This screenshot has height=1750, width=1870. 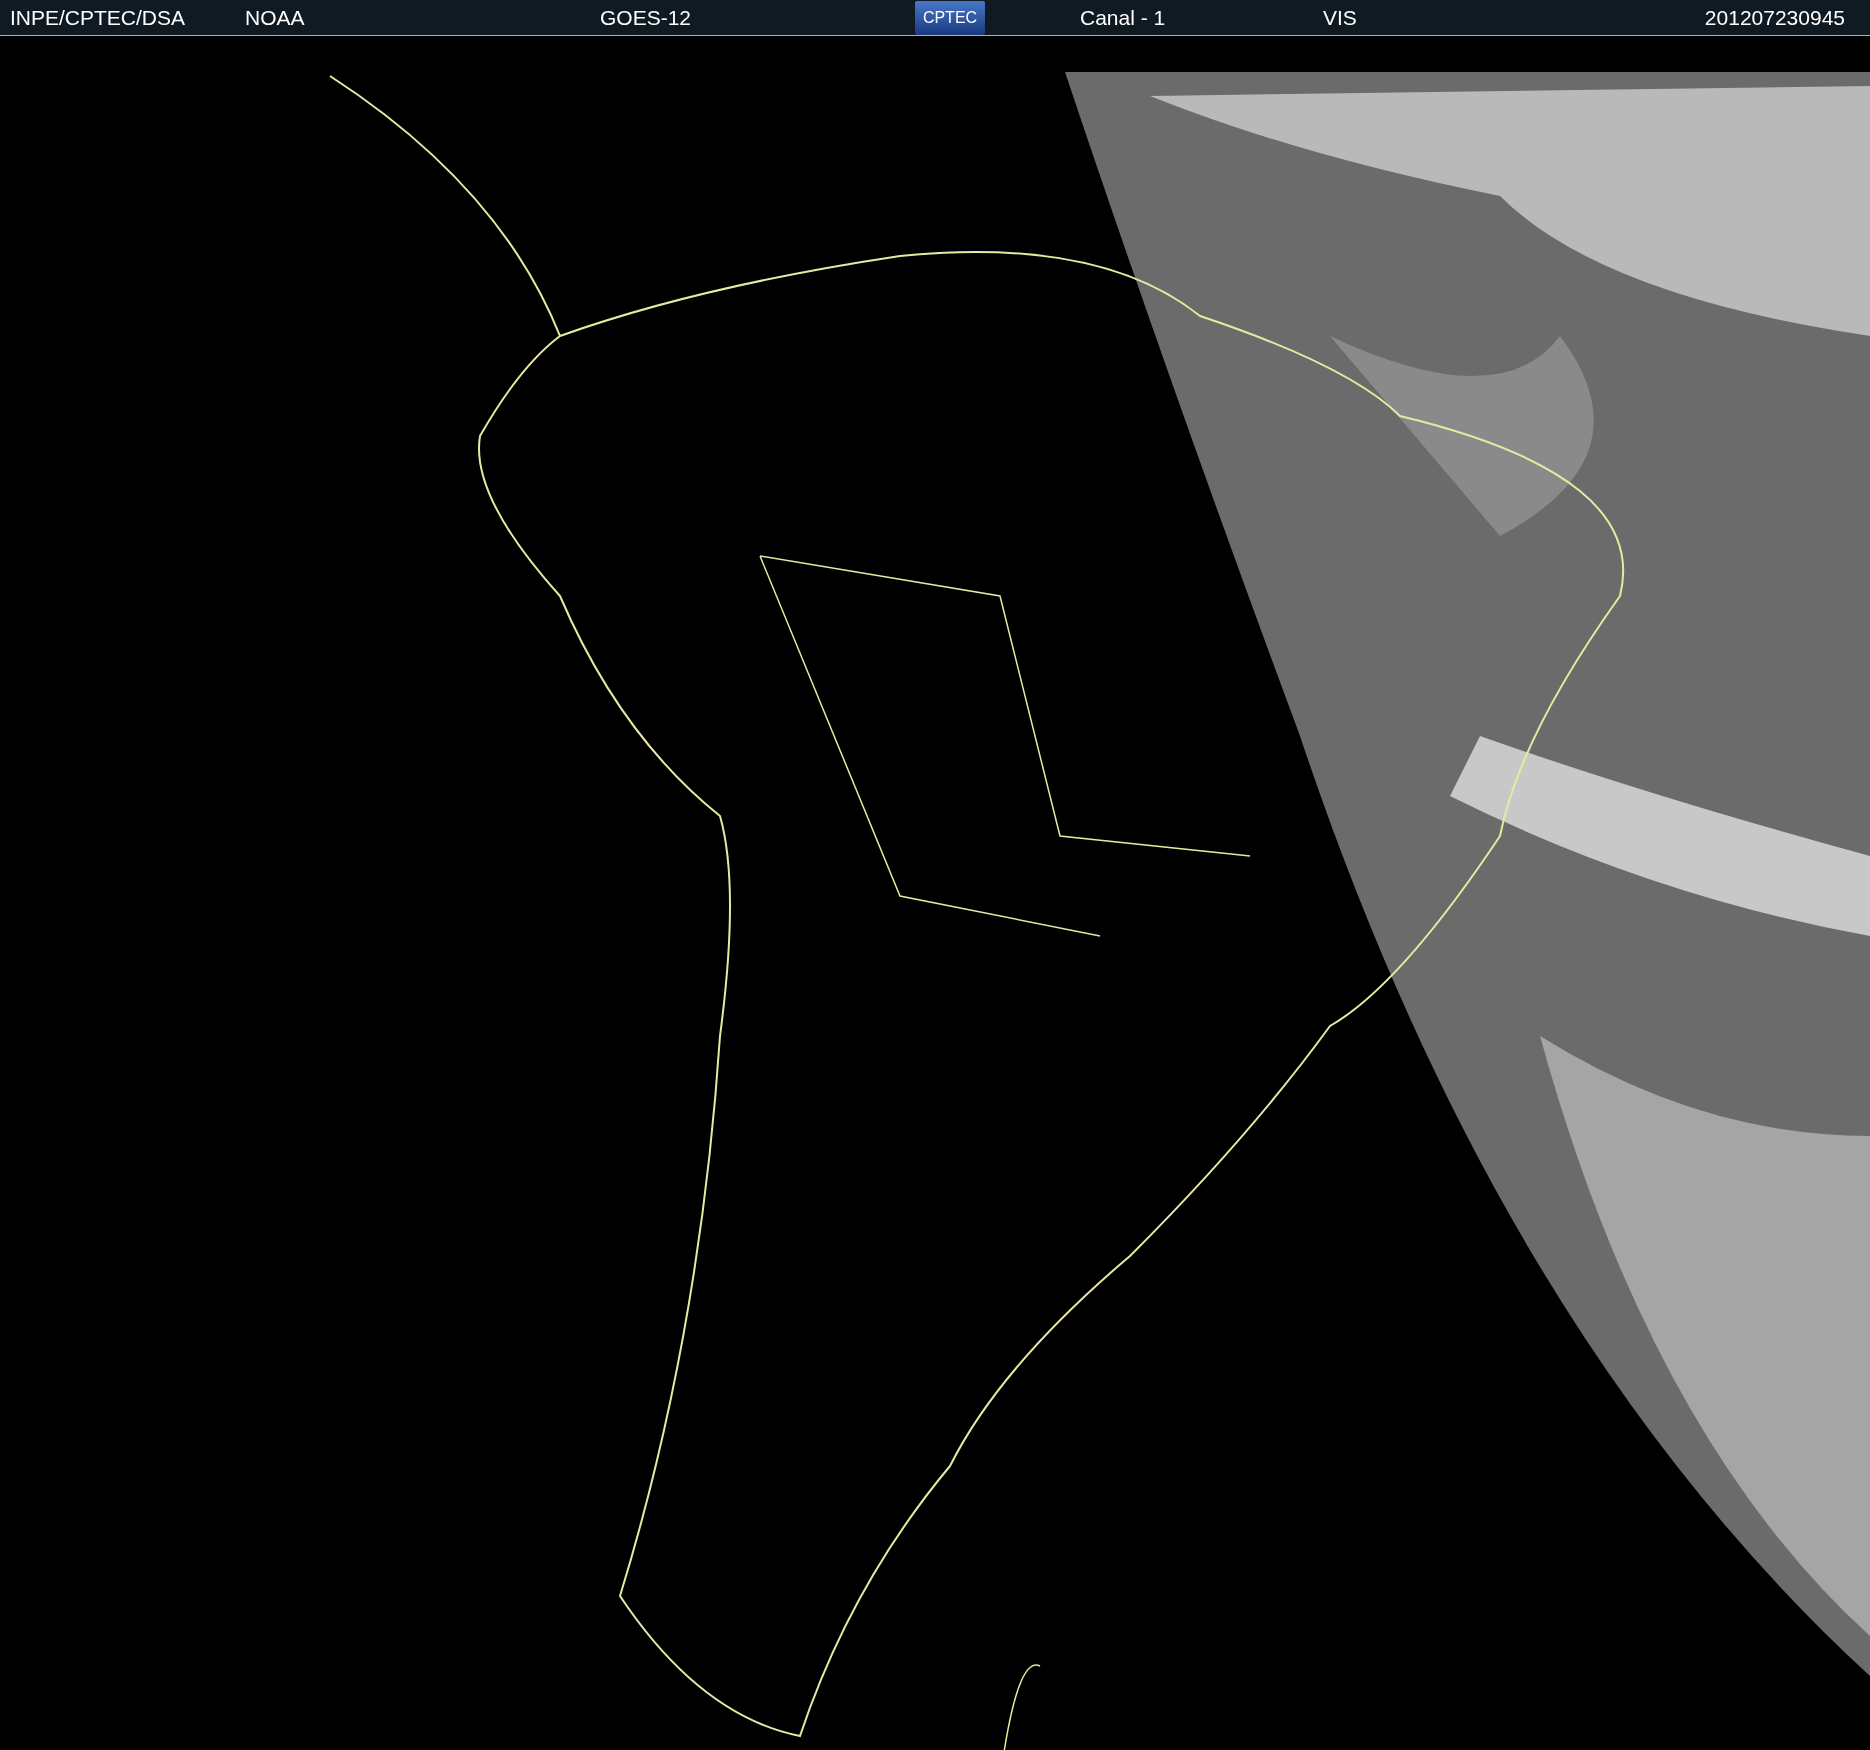 What do you see at coordinates (646, 17) in the screenshot?
I see `satellite-label: GOES-12` at bounding box center [646, 17].